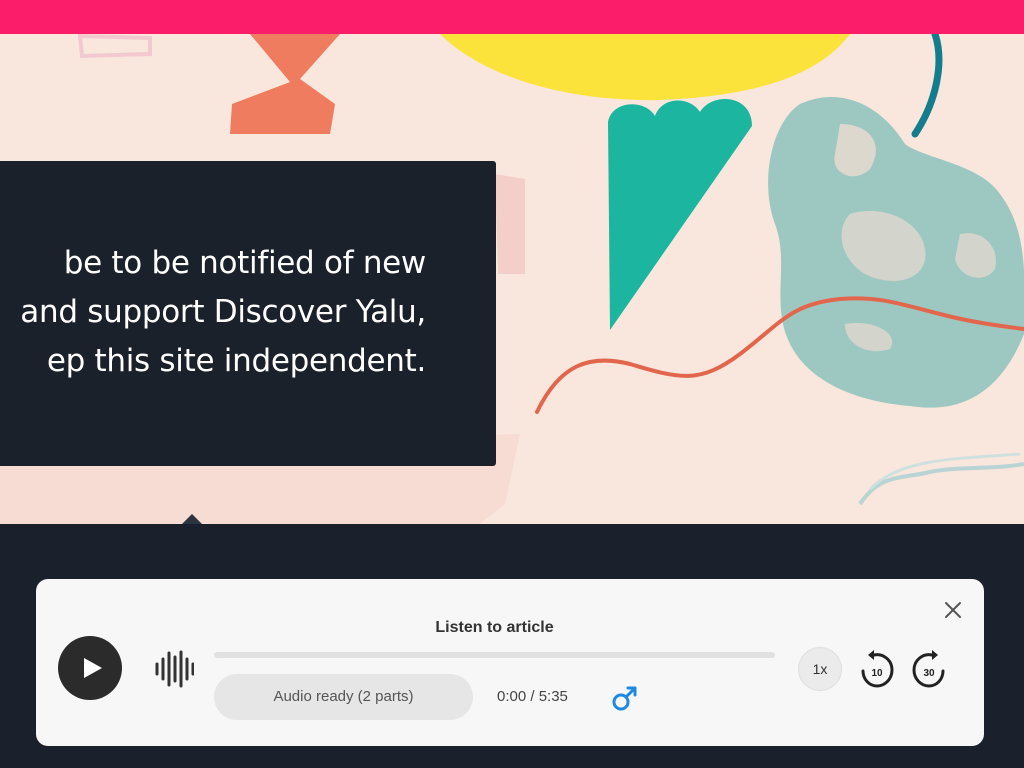  I want to click on close-icon, so click(953, 610).